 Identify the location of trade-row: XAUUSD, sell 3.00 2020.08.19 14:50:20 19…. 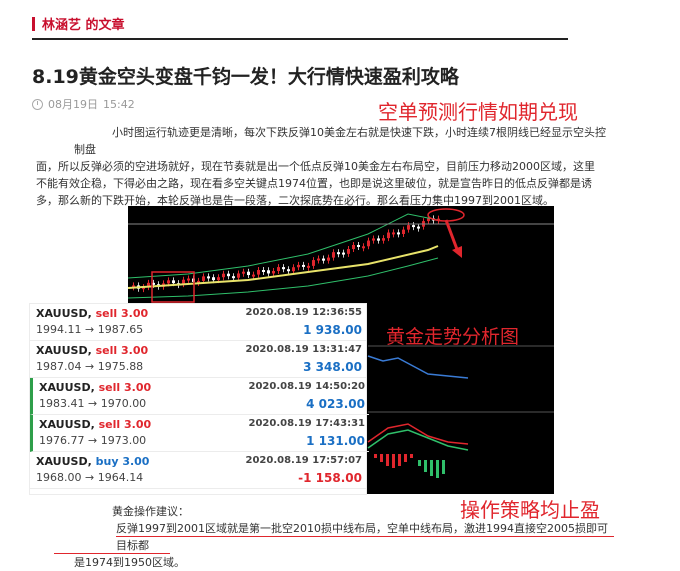
(199, 396).